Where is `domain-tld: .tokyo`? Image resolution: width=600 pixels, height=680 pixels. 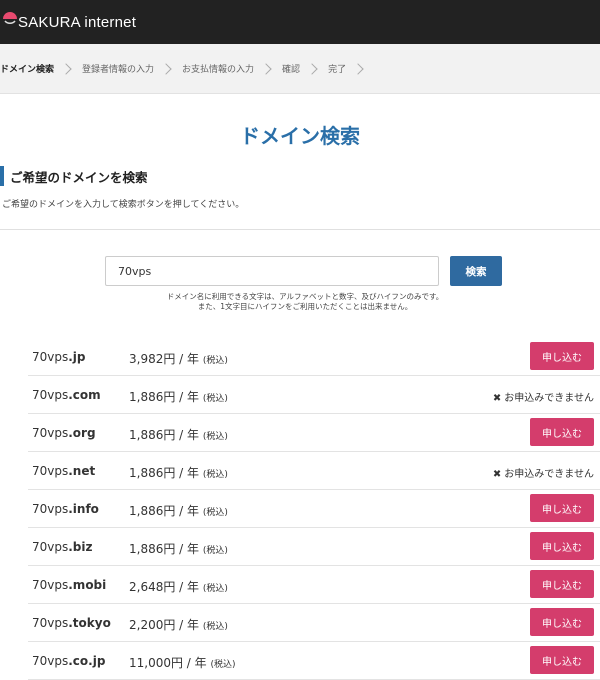
domain-tld: .tokyo is located at coordinates (89, 623).